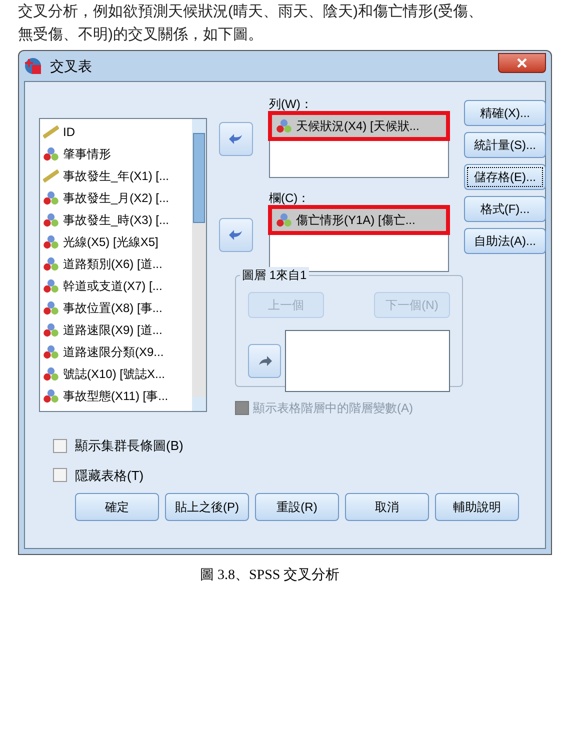  I want to click on dialog-button: 輔助說明, so click(477, 507).